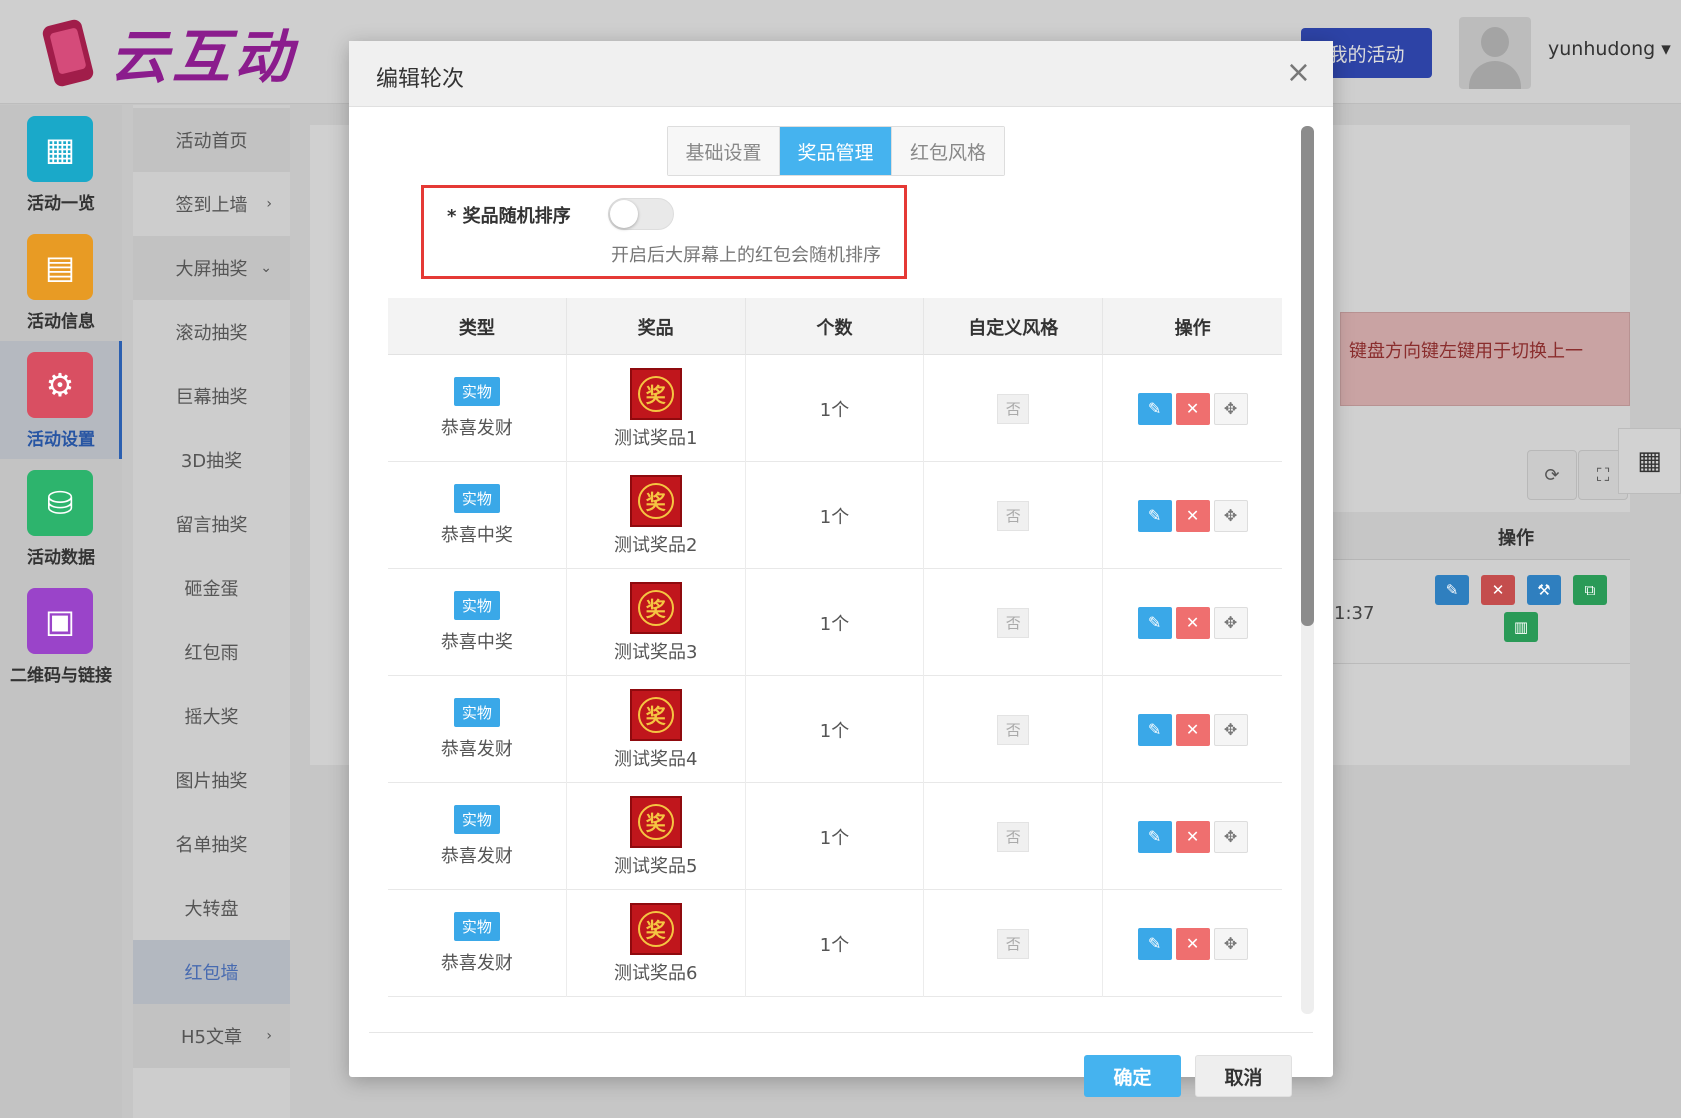 The height and width of the screenshot is (1118, 1681). Describe the element at coordinates (835, 836) in the screenshot. I see `table-row: 实物 恭喜发财奖测试奖品5 1个否 ✎ ✕ ✥` at that location.